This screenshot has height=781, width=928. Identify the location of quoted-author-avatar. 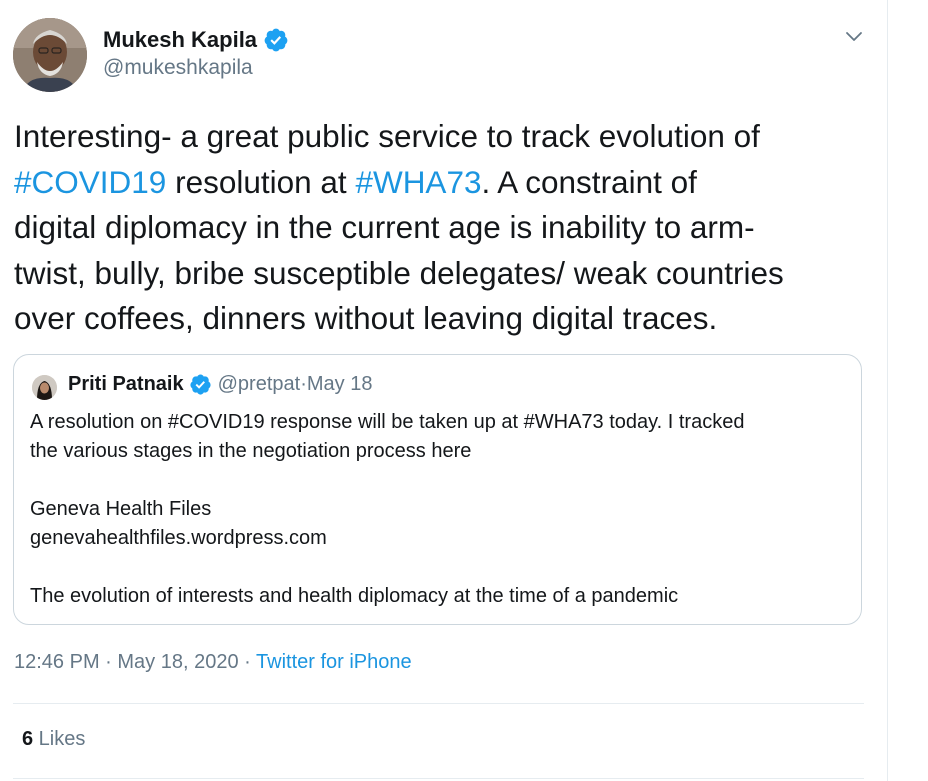
(44, 387).